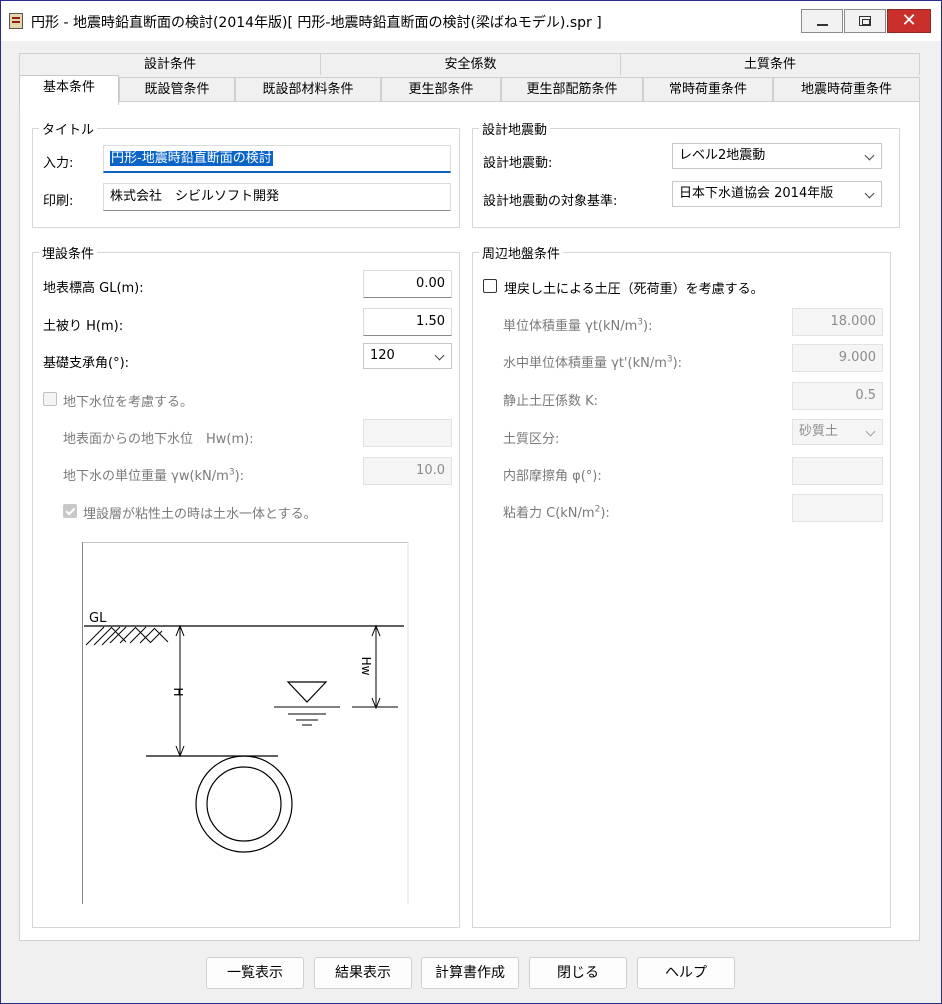  I want to click on friction-angle-input, so click(837, 471).